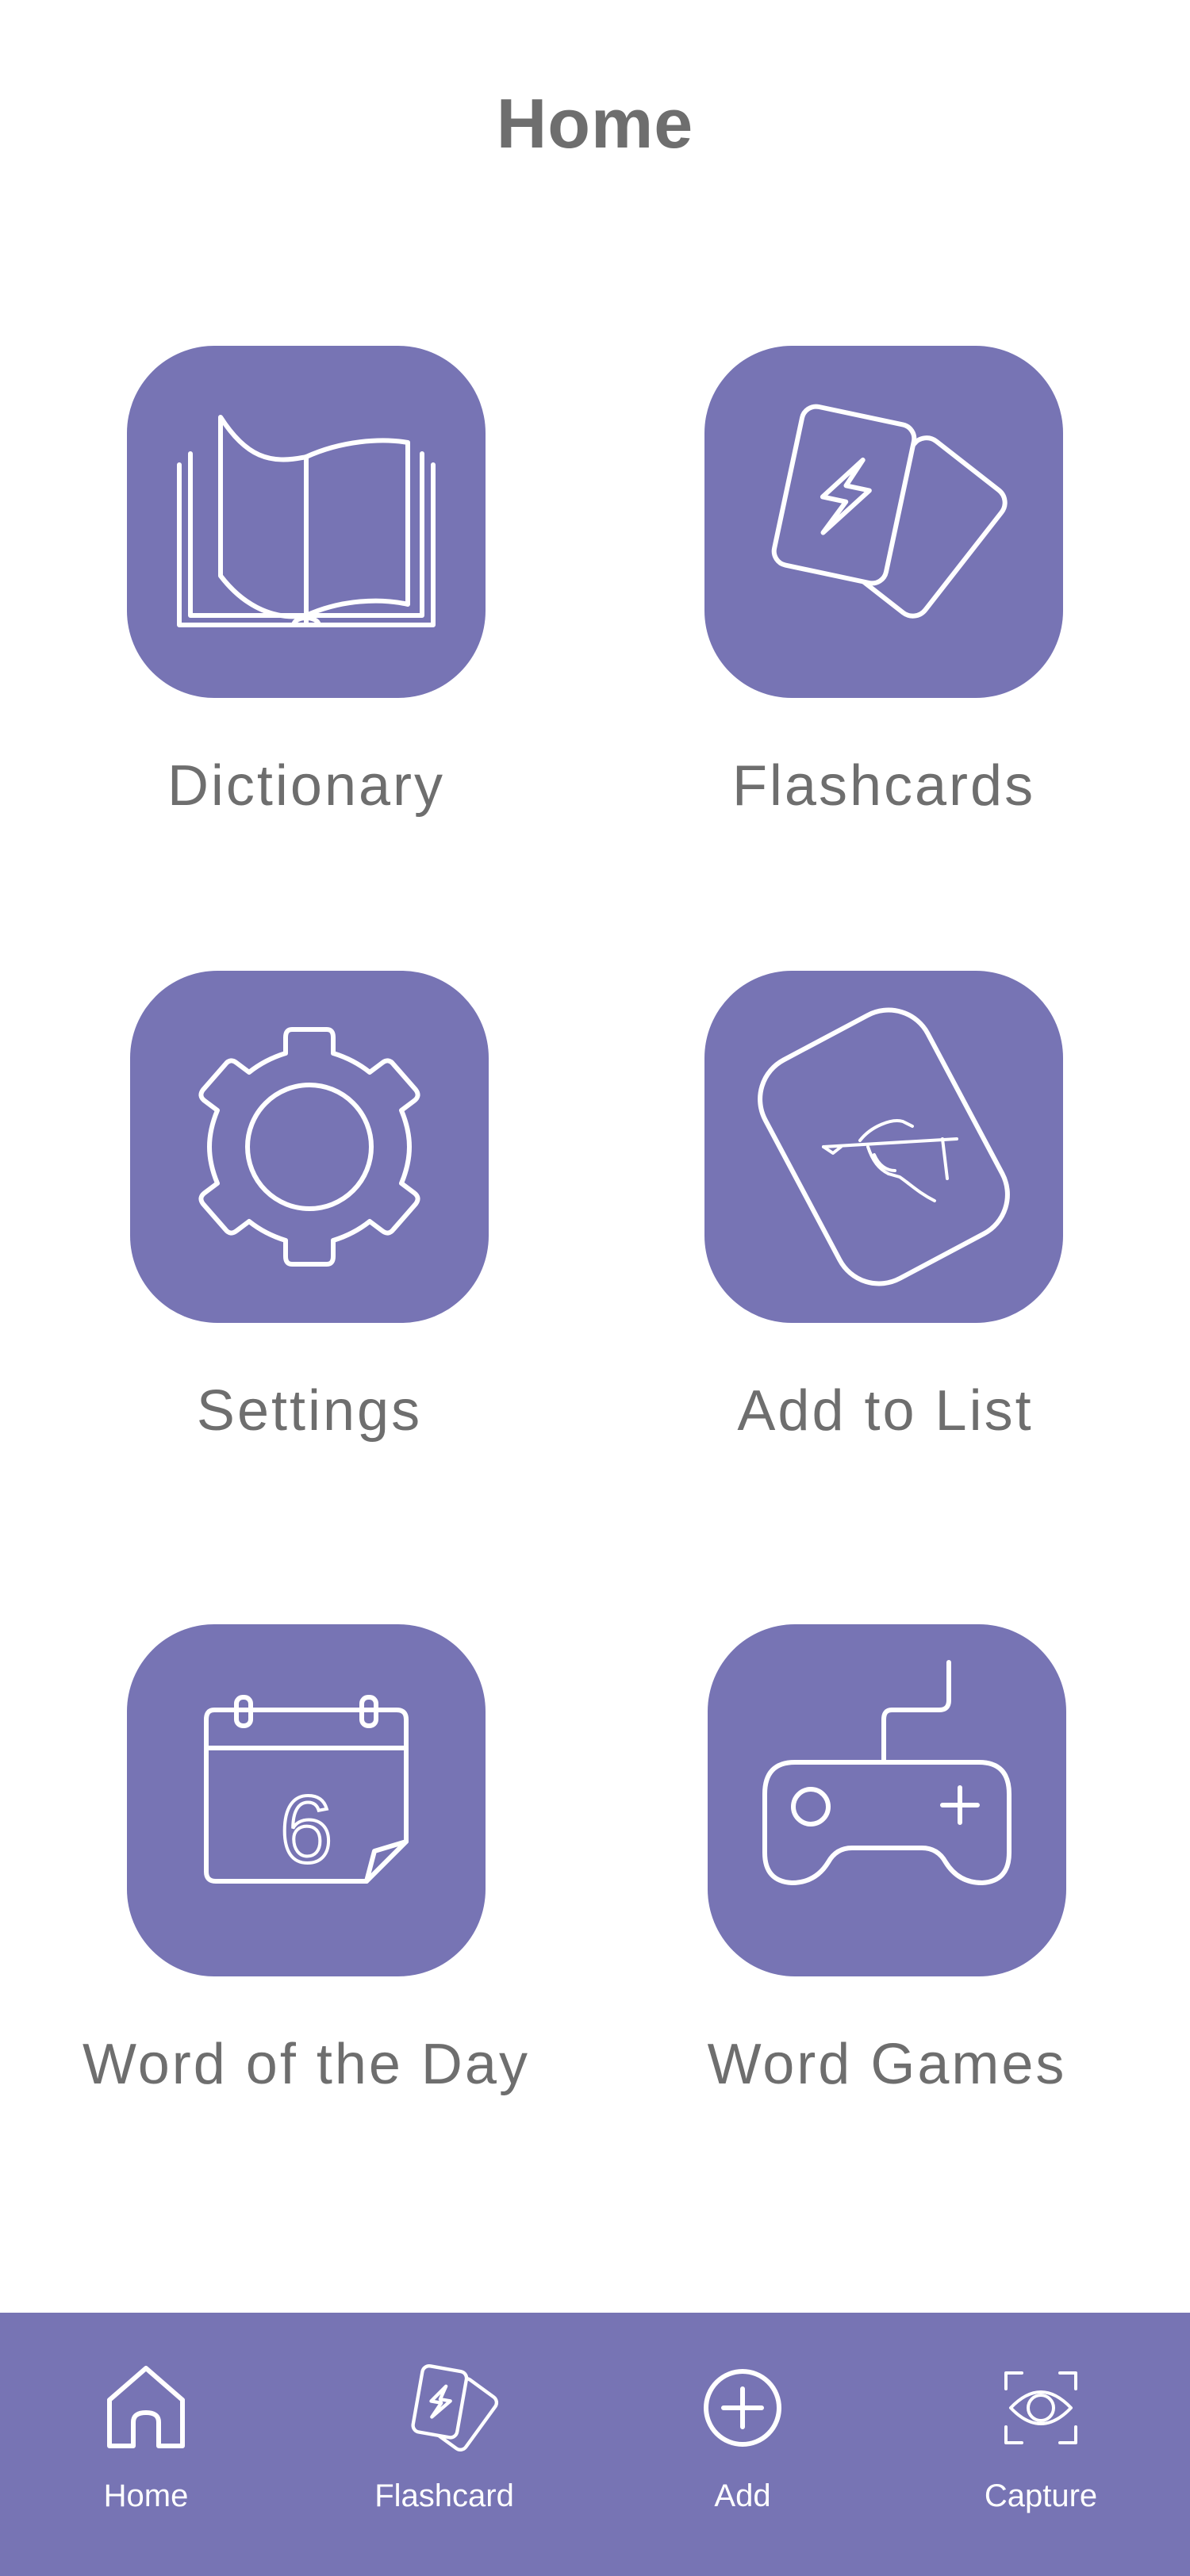 The image size is (1190, 2576). I want to click on gear-icon, so click(309, 1147).